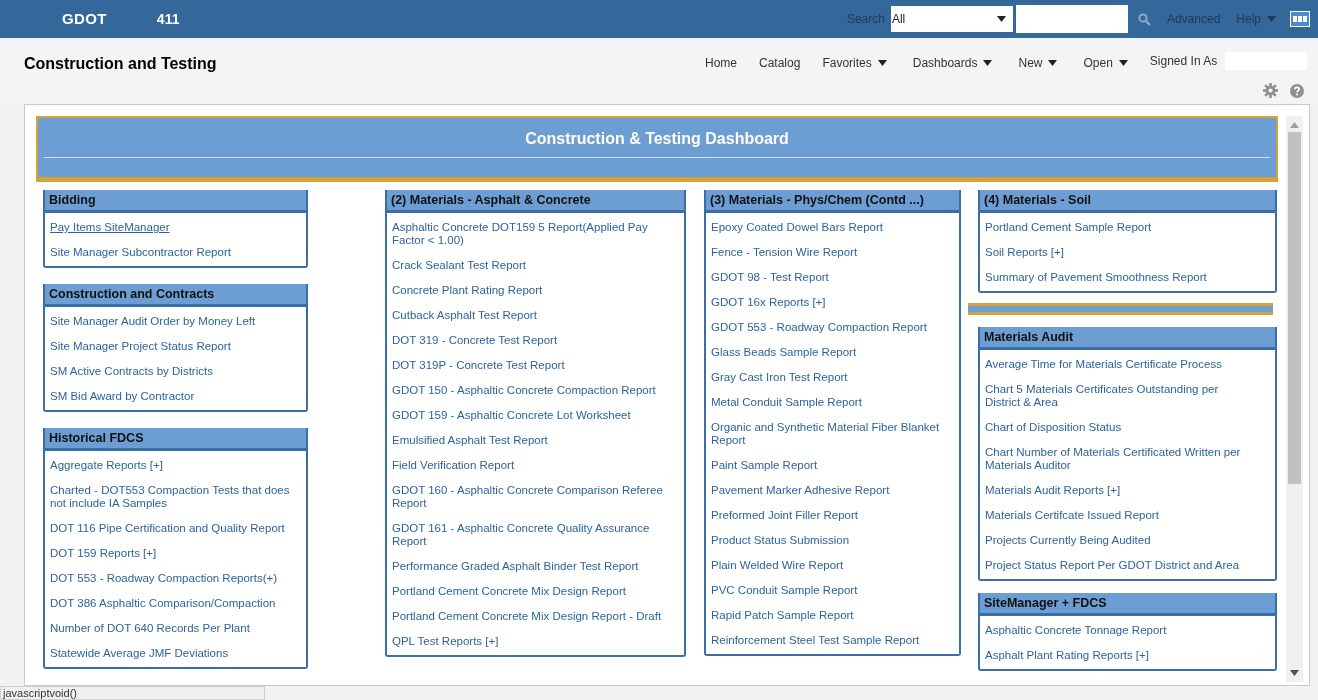  Describe the element at coordinates (172, 252) in the screenshot. I see `report-link: Site Manager Subcontractor Report` at that location.